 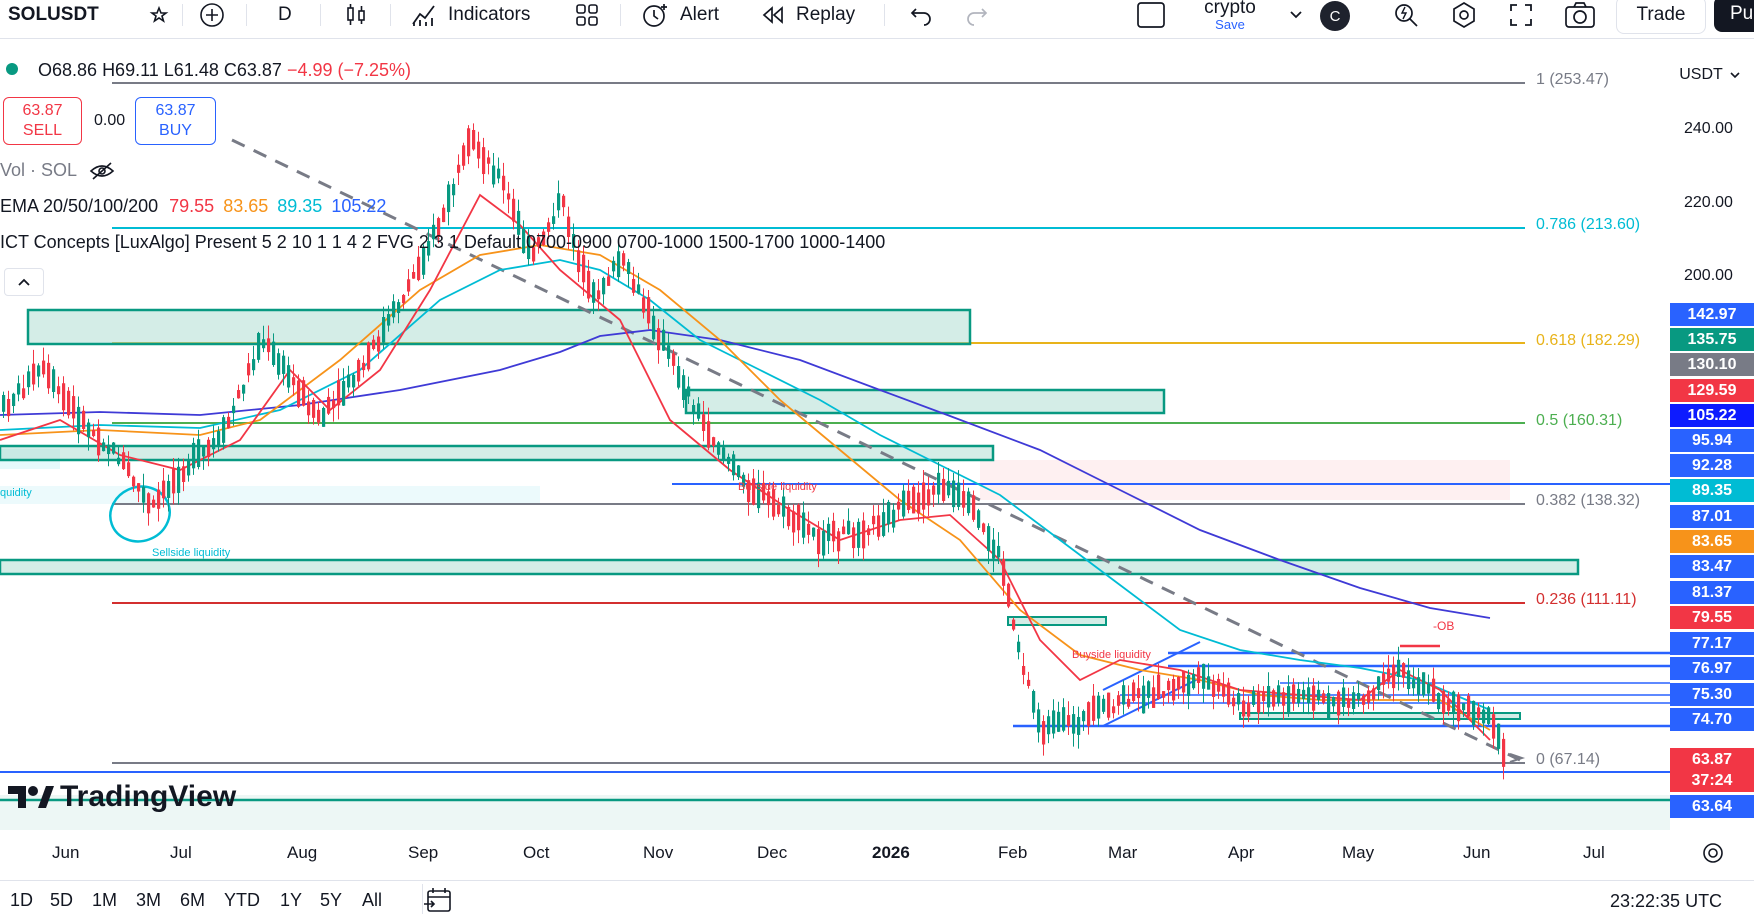 I want to click on sellside-liquidity-zone, so click(x=270, y=495).